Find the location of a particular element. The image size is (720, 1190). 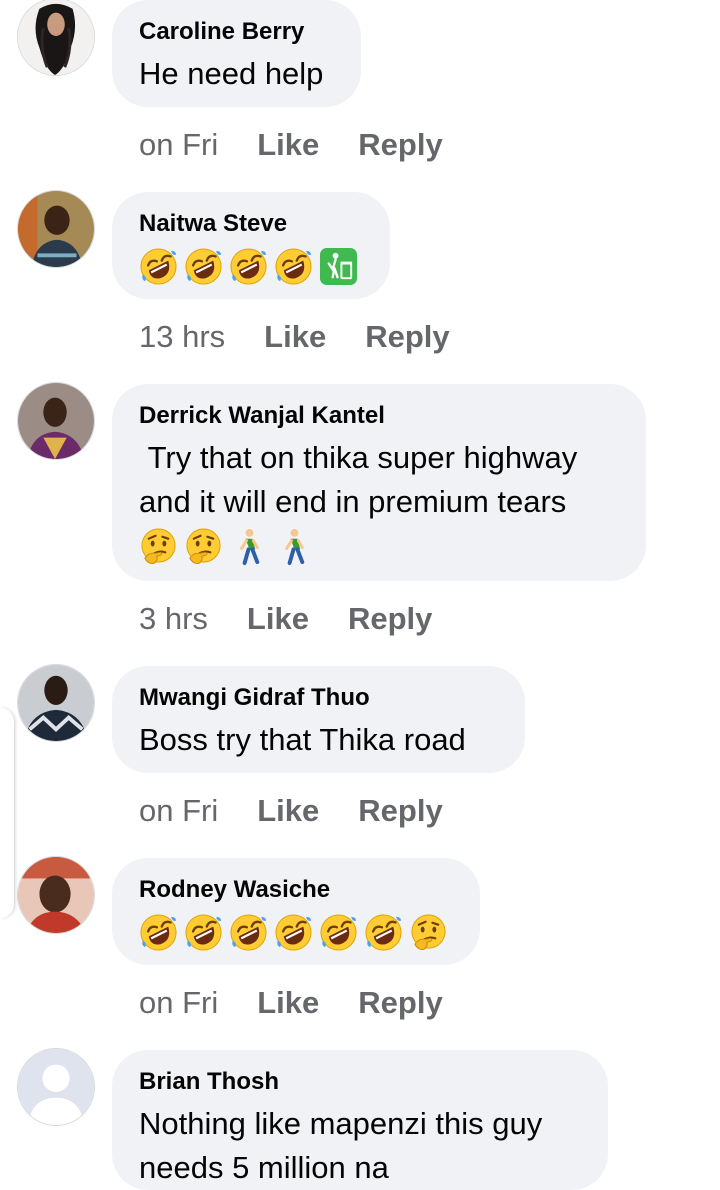

avatar-derrick-wanjal-kantel is located at coordinates (56, 421).